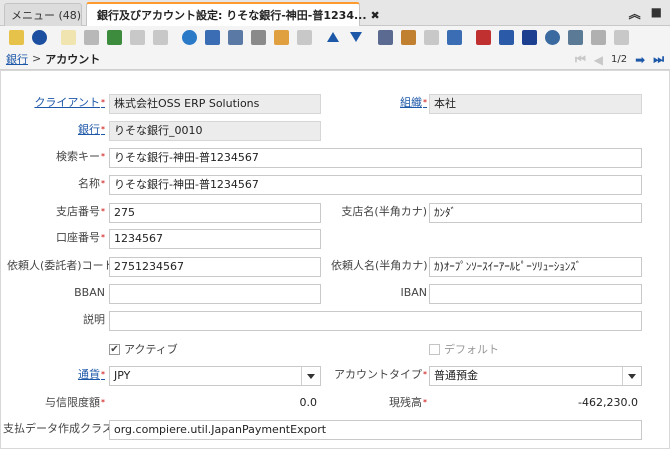 The height and width of the screenshot is (449, 670). Describe the element at coordinates (46, 15) in the screenshot. I see `menu-tab-label: メニュー (48)` at that location.